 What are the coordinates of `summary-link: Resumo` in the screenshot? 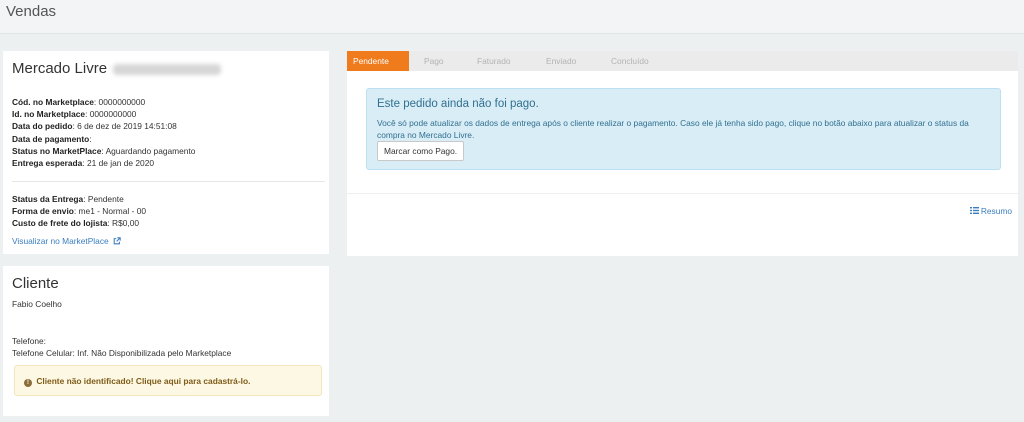 It's located at (990, 211).